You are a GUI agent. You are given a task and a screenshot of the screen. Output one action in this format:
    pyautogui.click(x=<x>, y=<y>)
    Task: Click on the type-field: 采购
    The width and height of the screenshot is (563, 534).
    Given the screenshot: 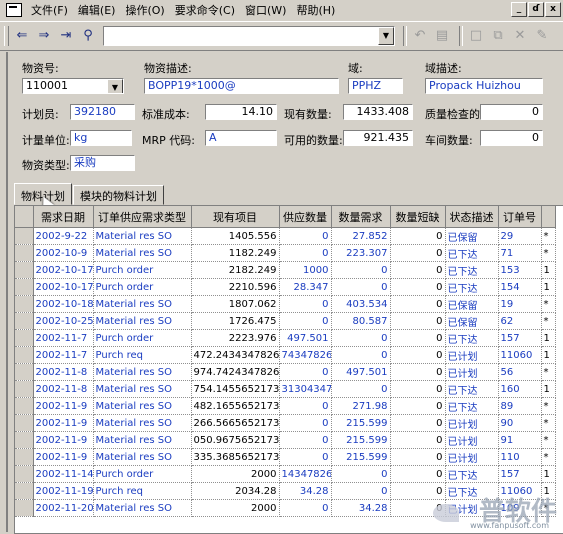 What is the action you would take?
    pyautogui.click(x=102, y=163)
    